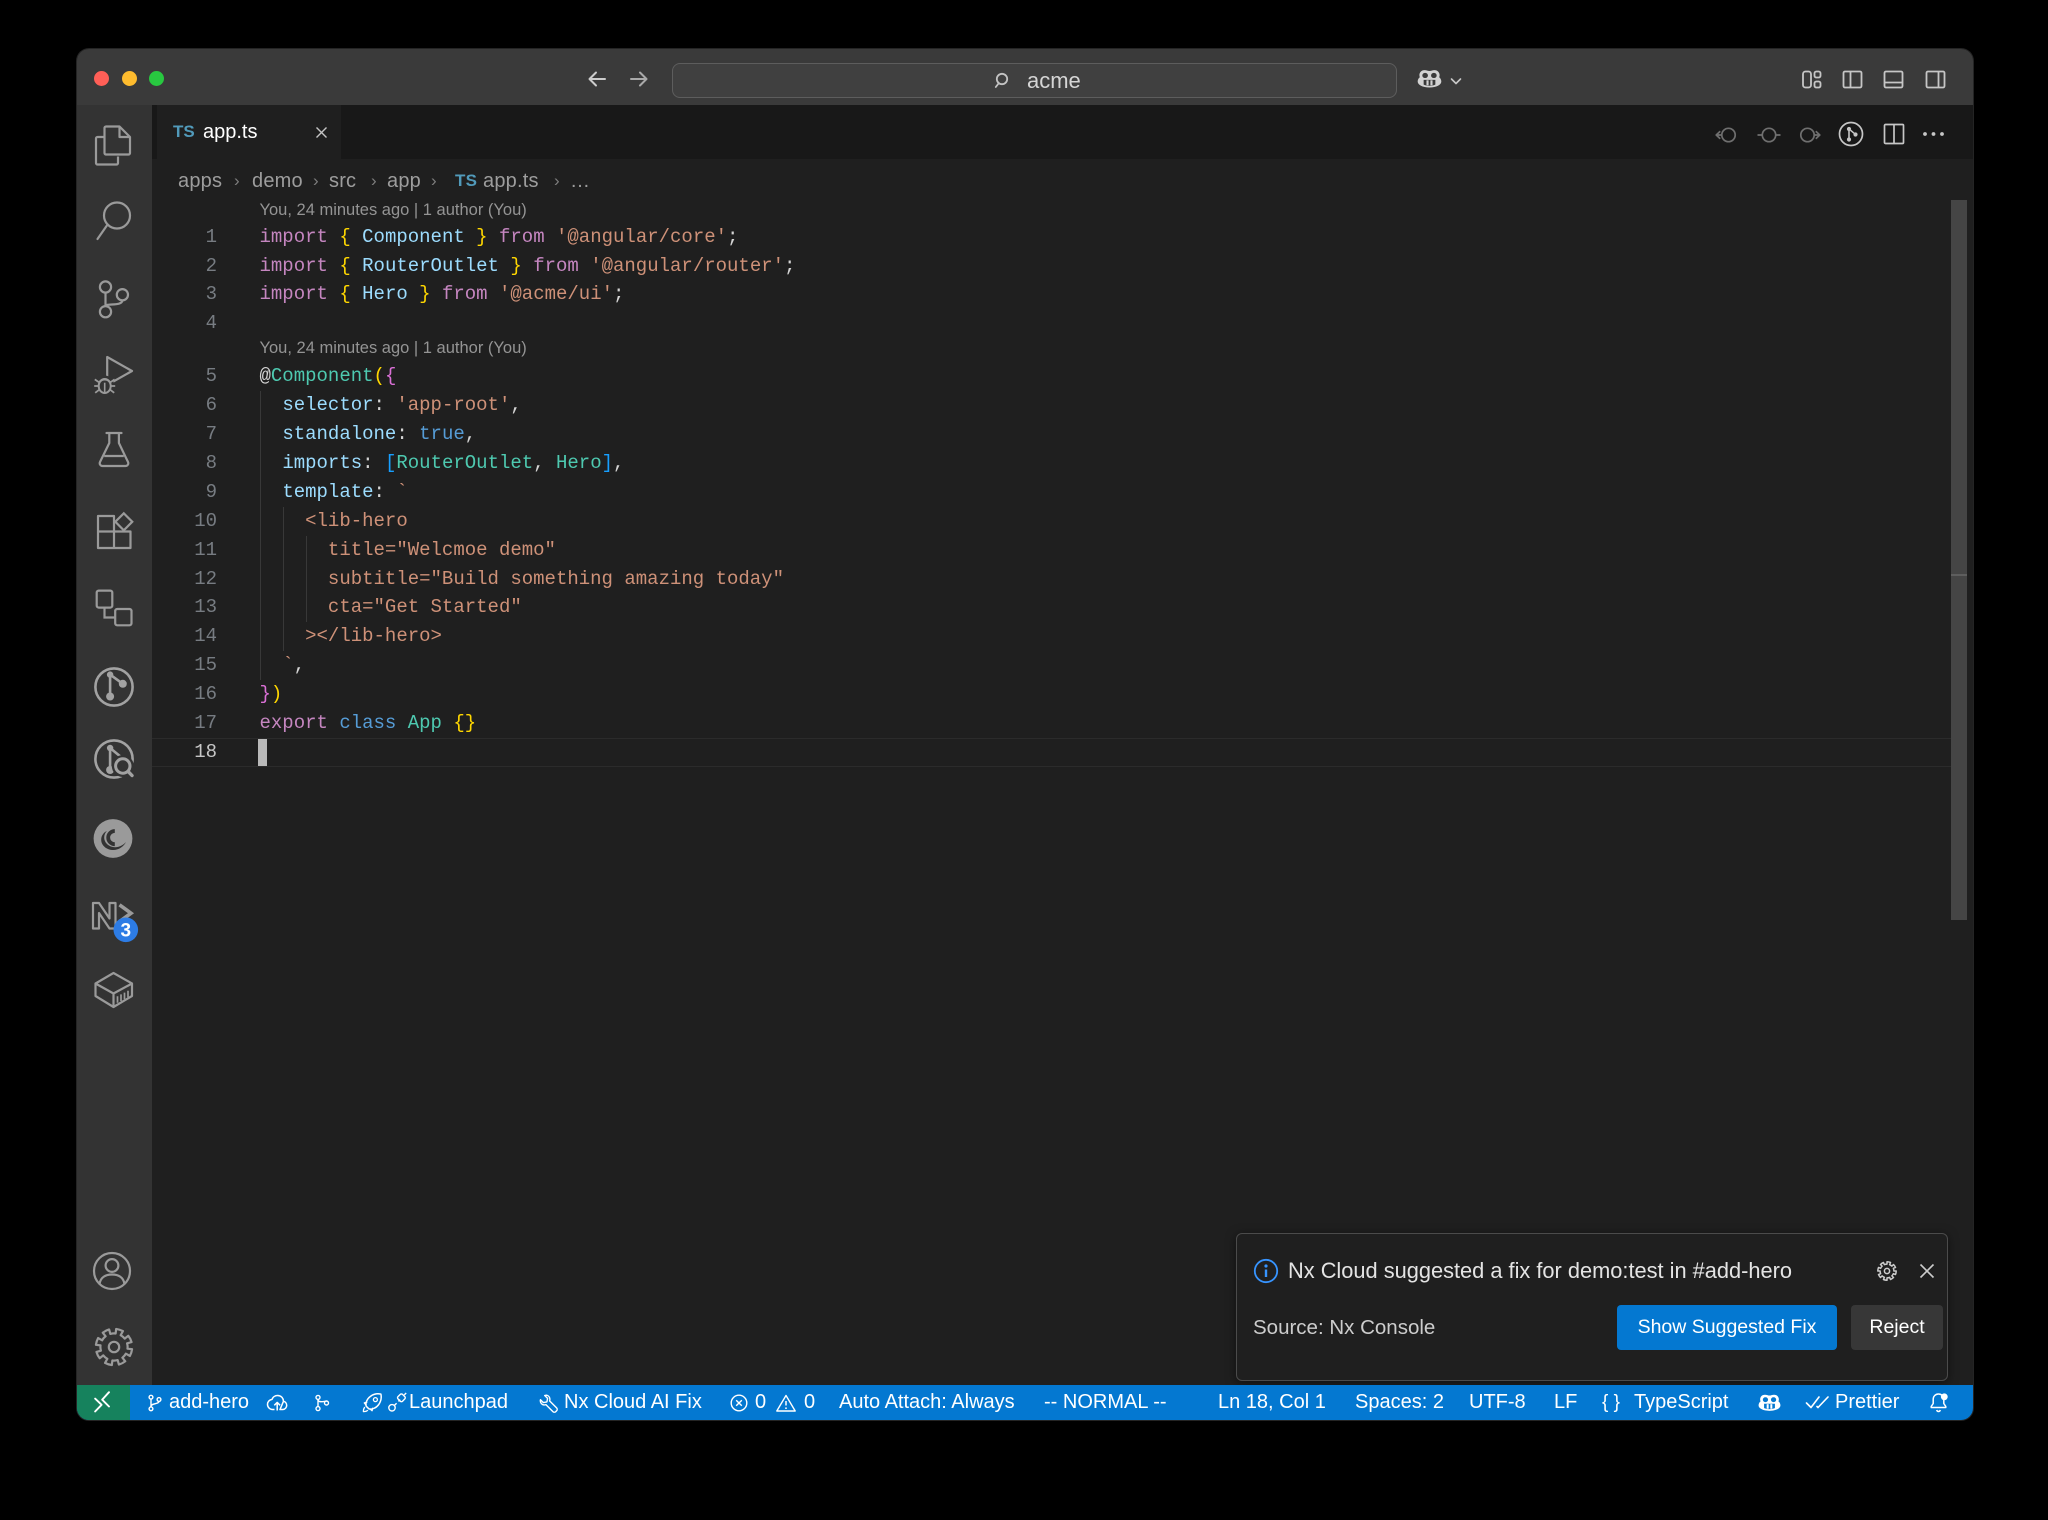 This screenshot has height=1520, width=2048. What do you see at coordinates (126, 931) in the screenshot?
I see `svg-text: 3` at bounding box center [126, 931].